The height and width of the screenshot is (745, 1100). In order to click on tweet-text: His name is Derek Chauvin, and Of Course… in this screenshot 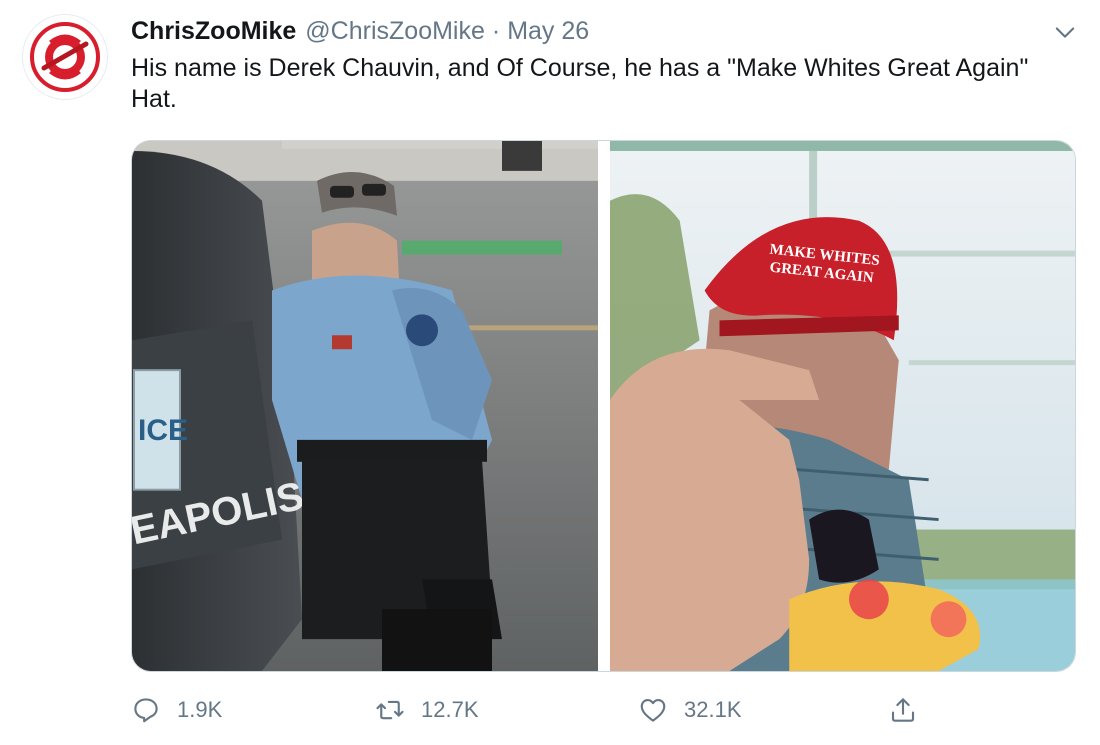, I will do `click(580, 83)`.